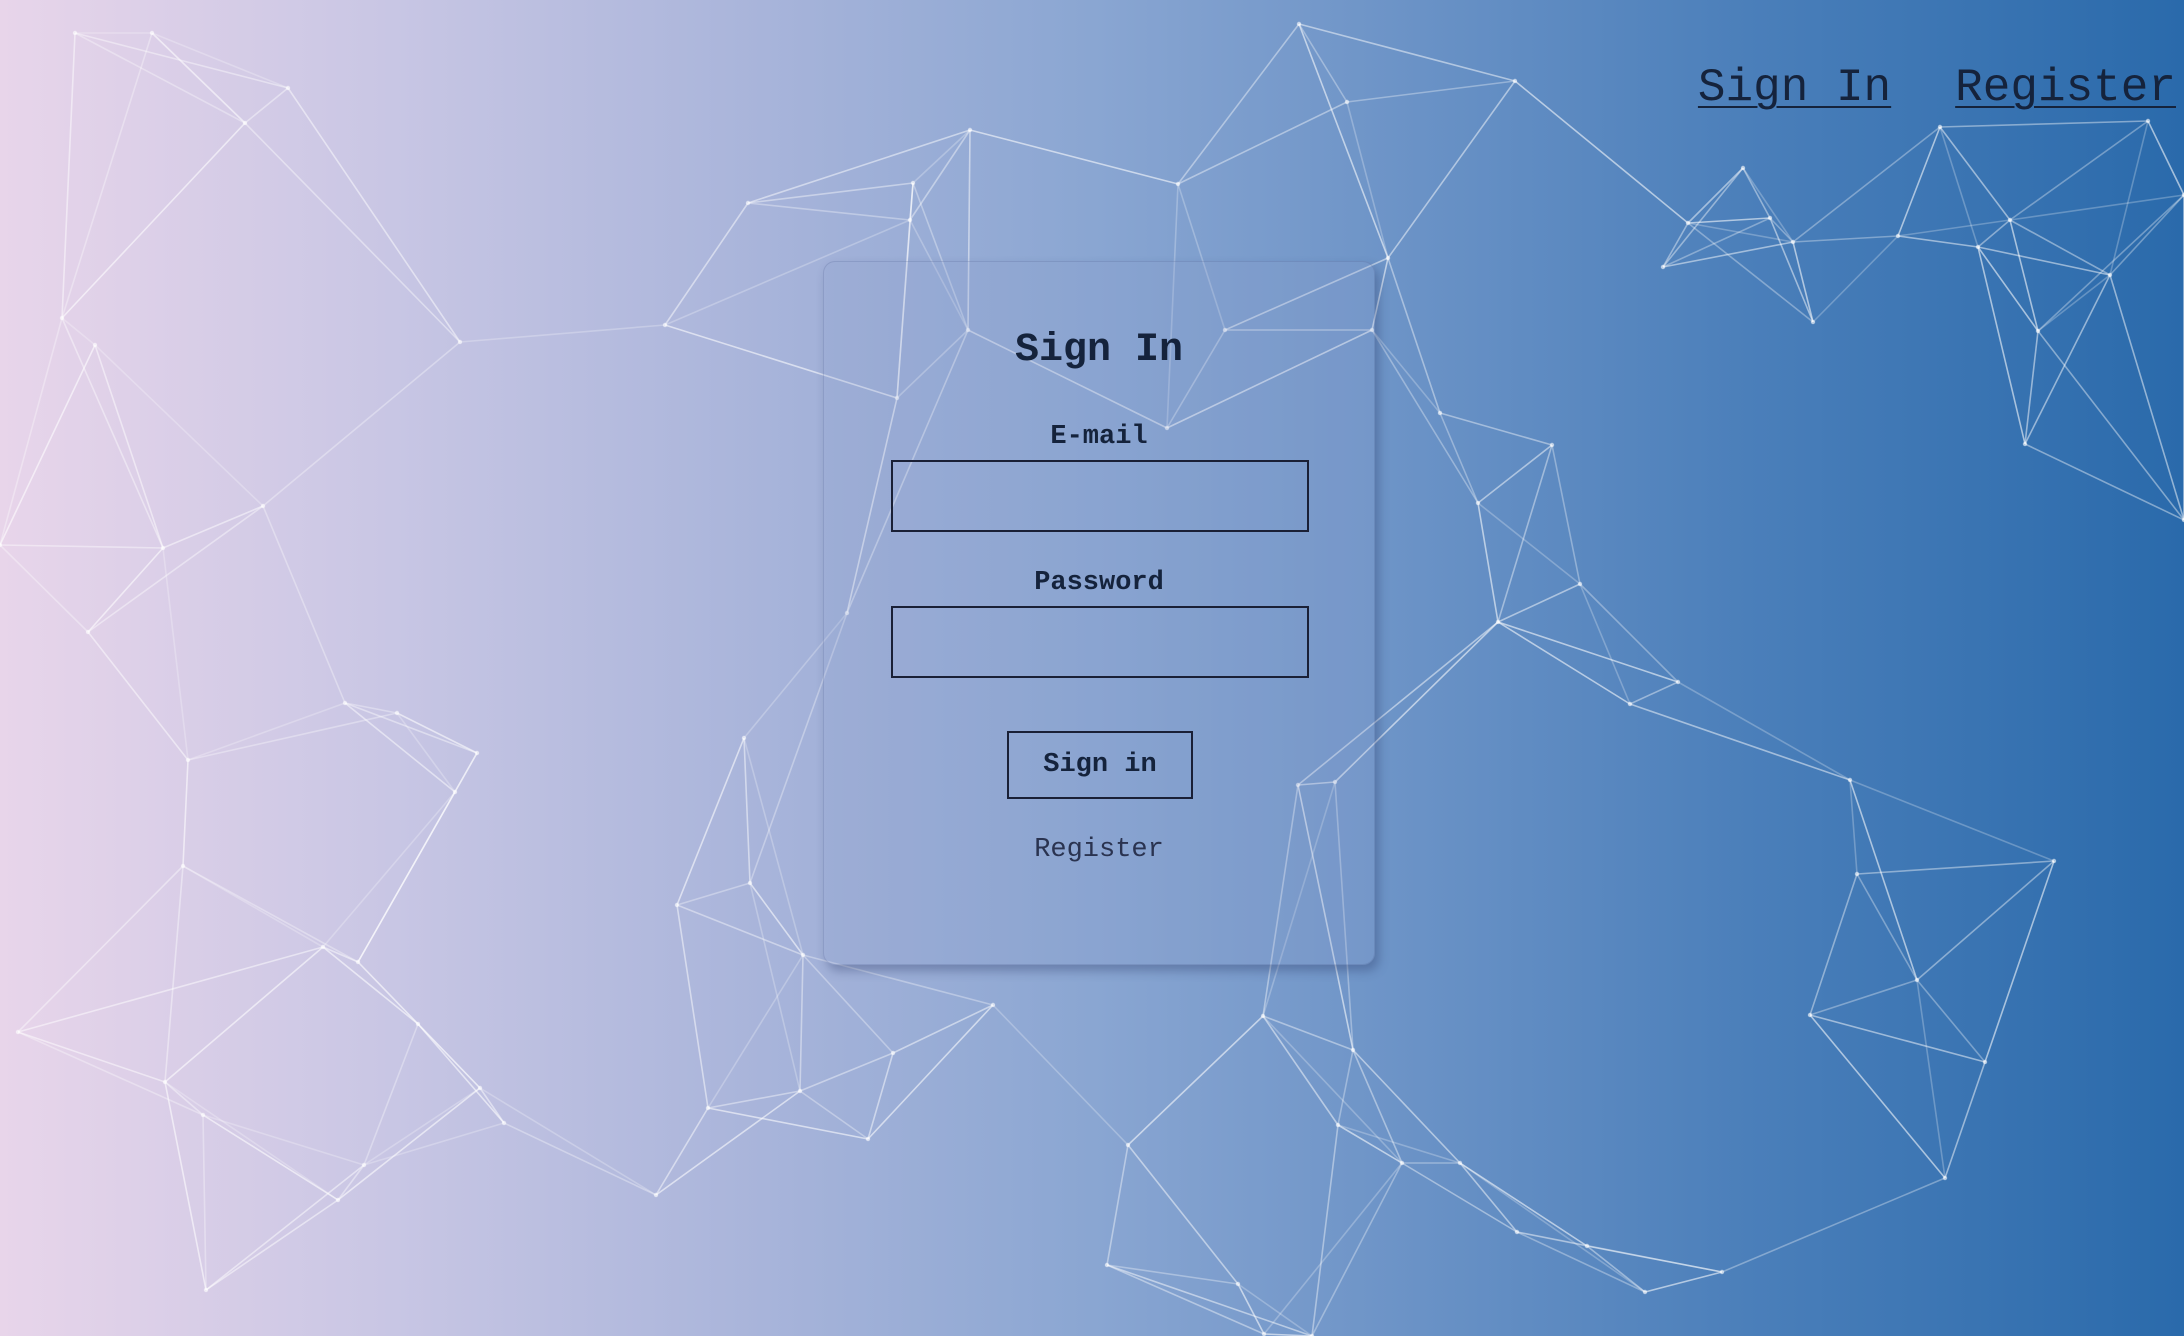 This screenshot has height=1336, width=2184. Describe the element at coordinates (1100, 496) in the screenshot. I see `email-field` at that location.